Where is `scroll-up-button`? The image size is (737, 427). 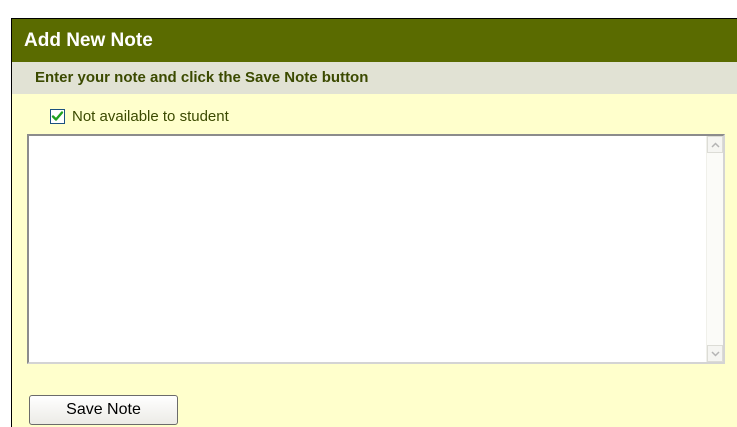
scroll-up-button is located at coordinates (715, 144).